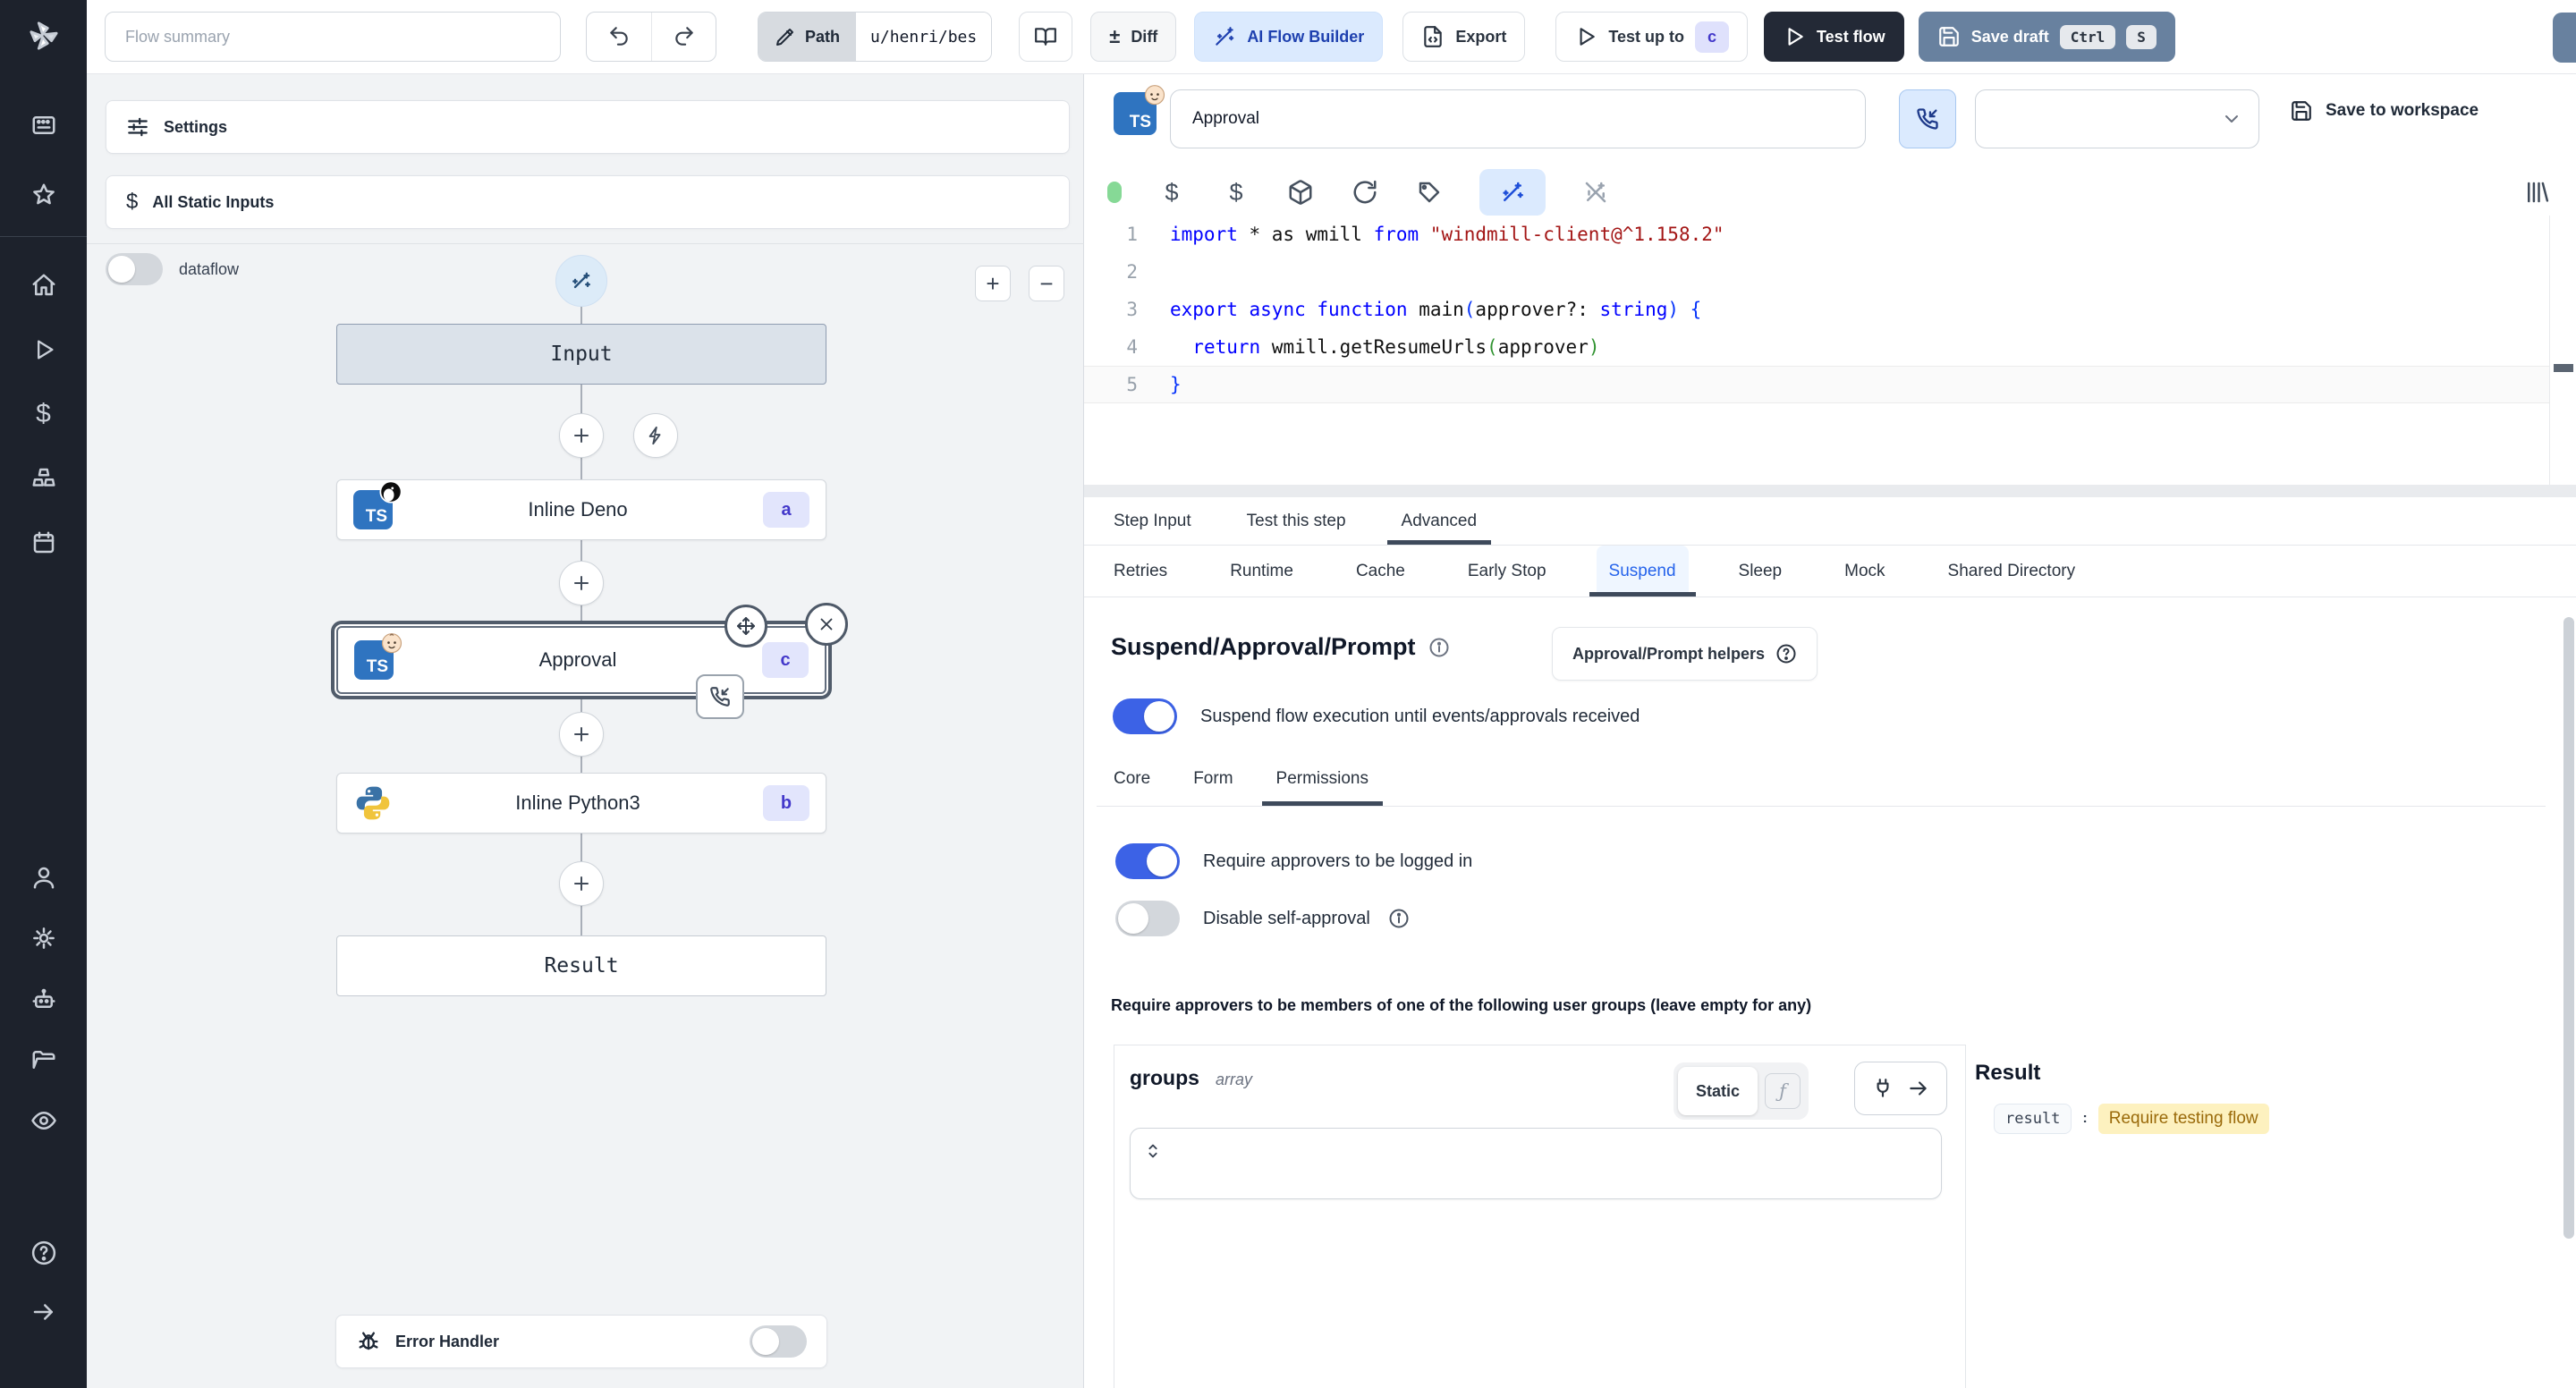  Describe the element at coordinates (1213, 779) in the screenshot. I see `tab-form: Form` at that location.